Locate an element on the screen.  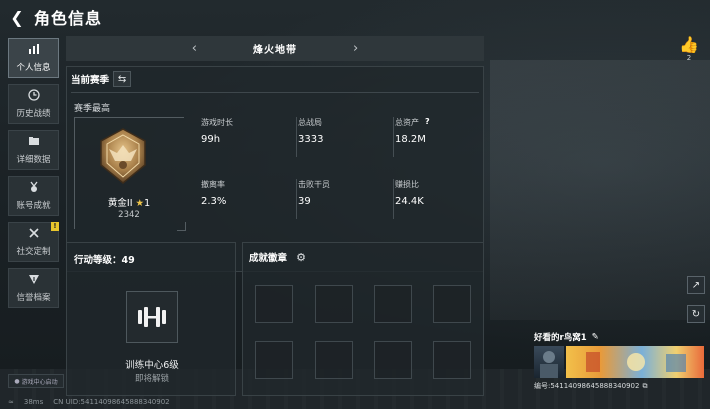
page-title: 角色信息 is located at coordinates (68, 18).